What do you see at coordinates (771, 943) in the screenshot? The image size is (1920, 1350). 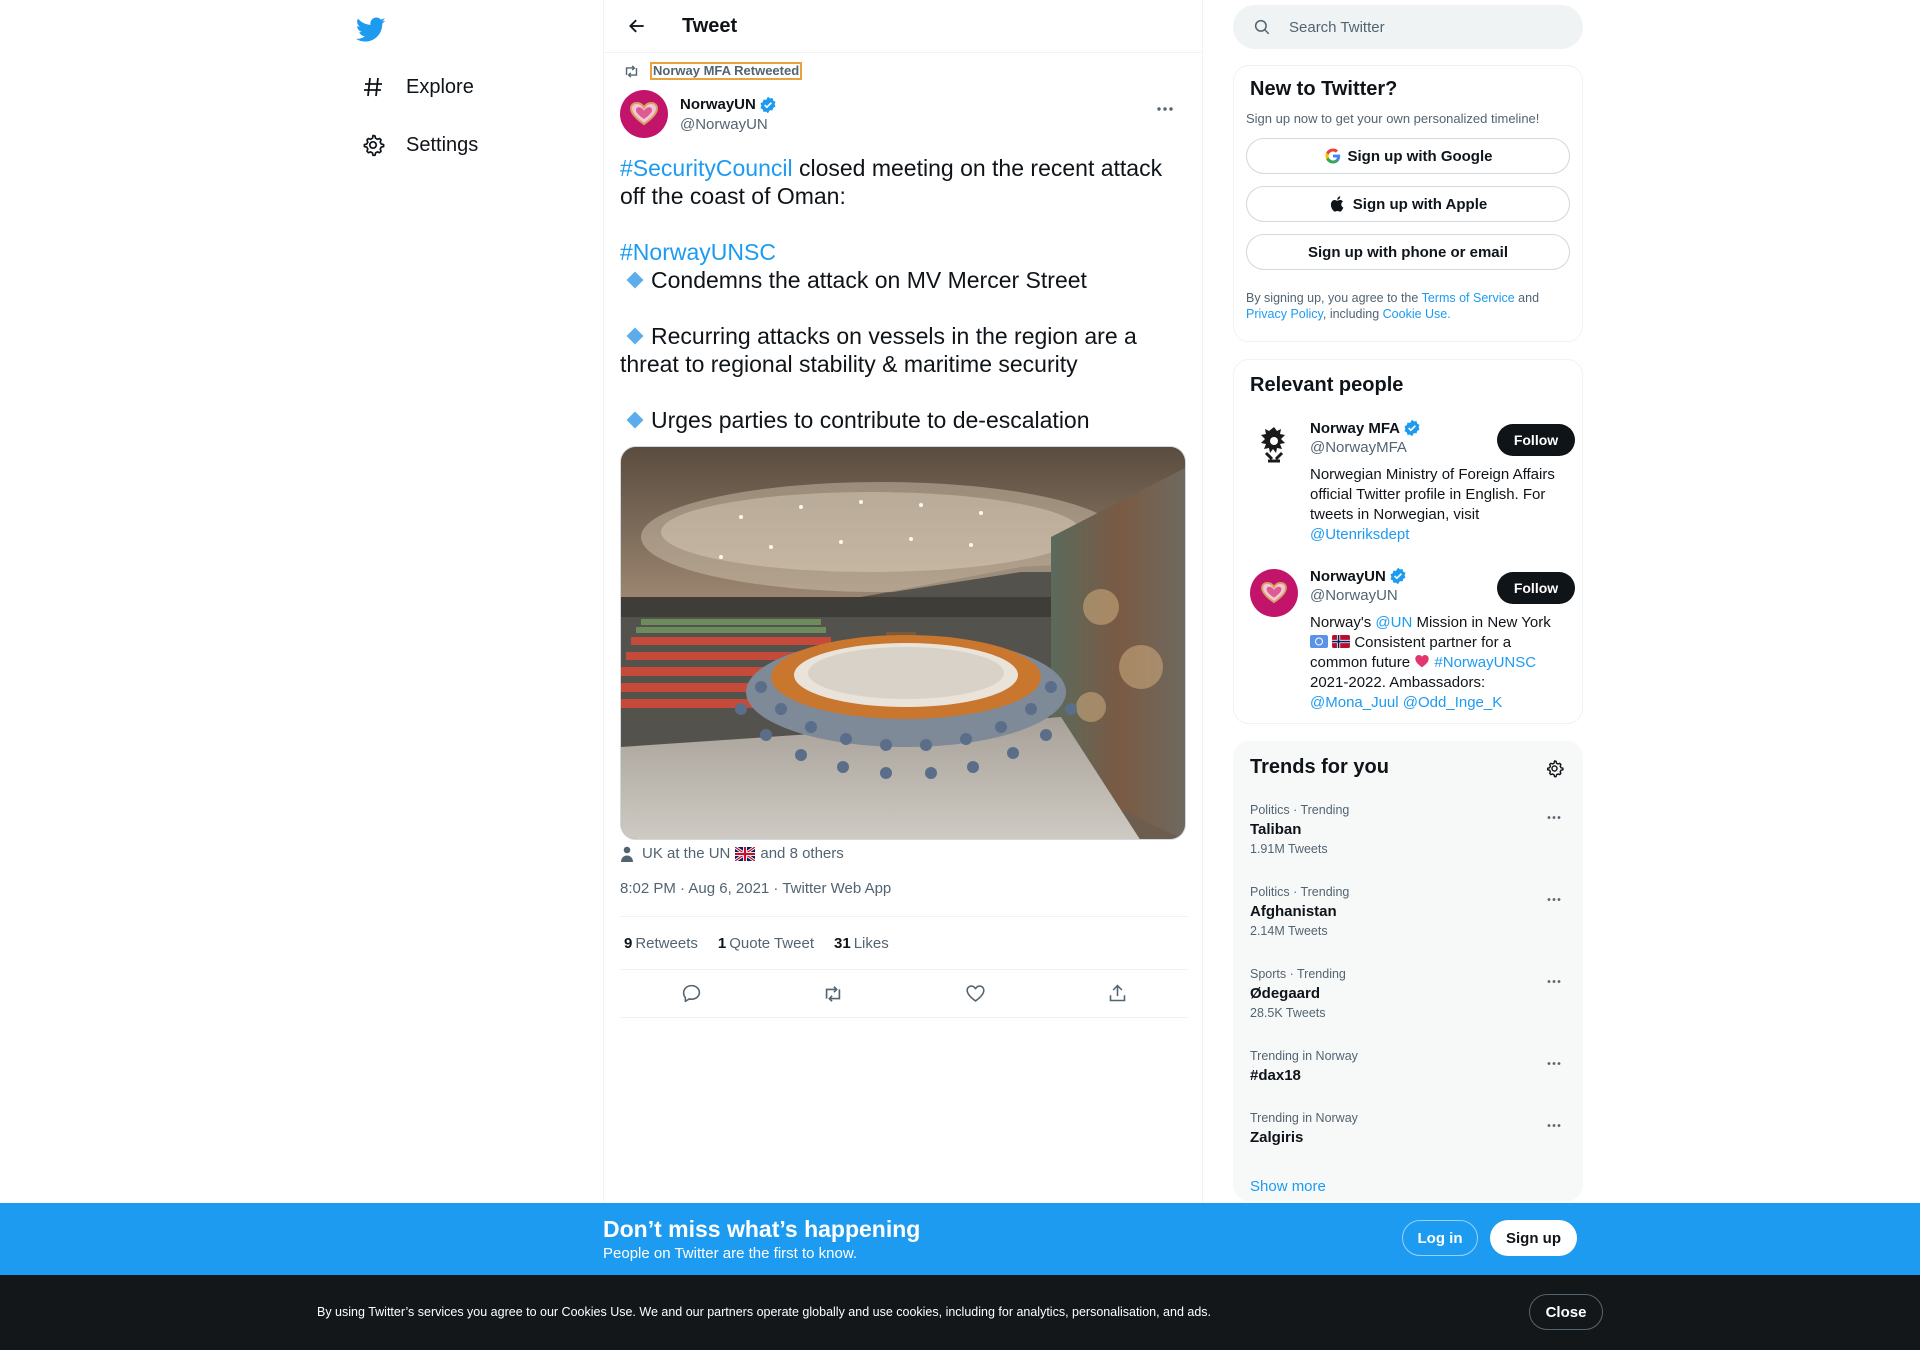 I see `quotes-label: Quote Tweet` at bounding box center [771, 943].